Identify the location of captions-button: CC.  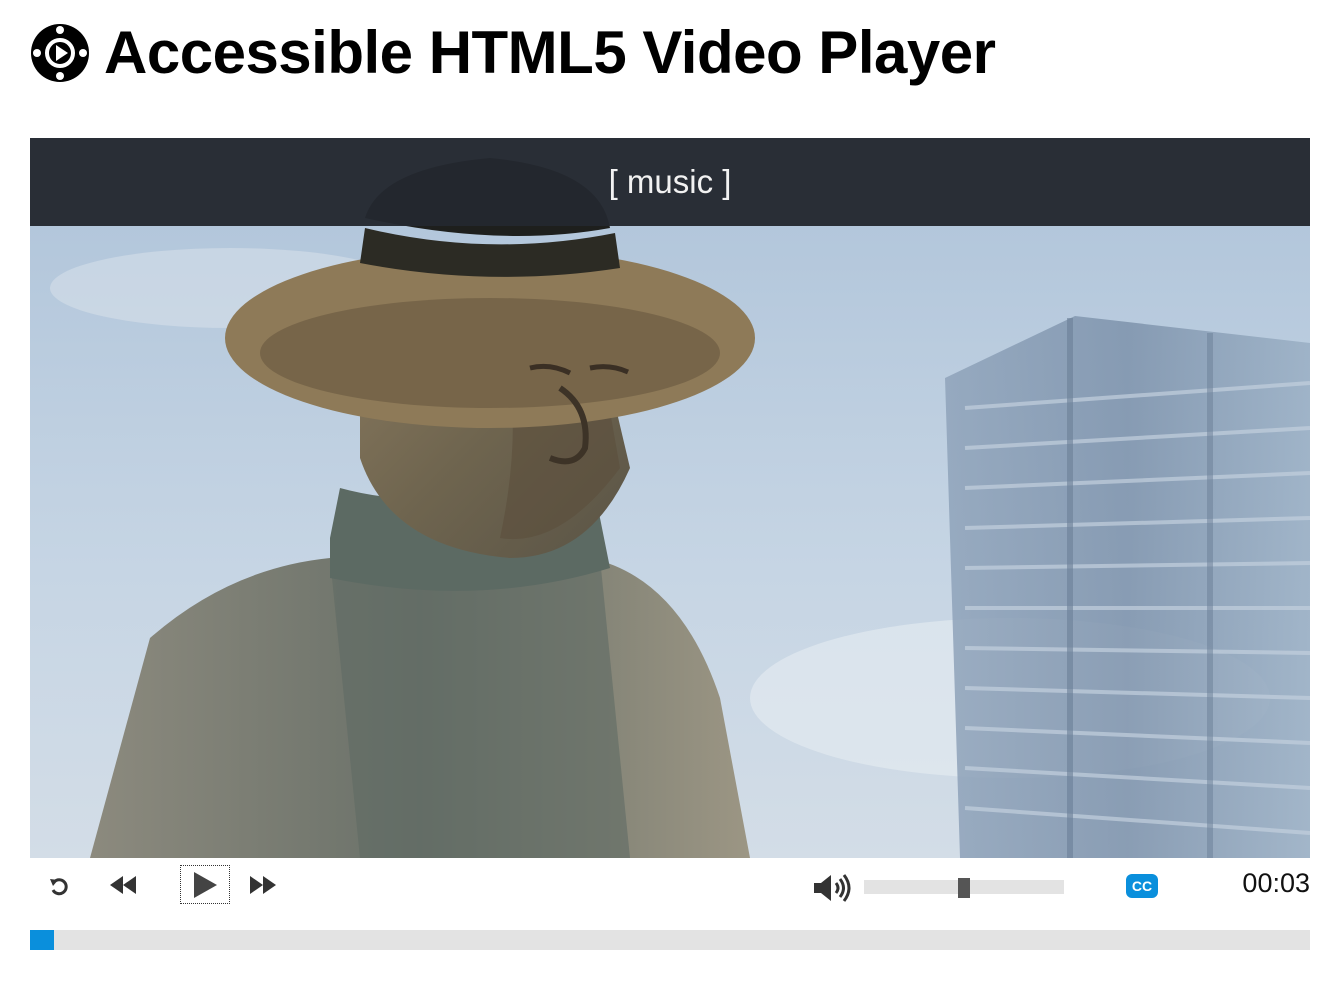
(1142, 886).